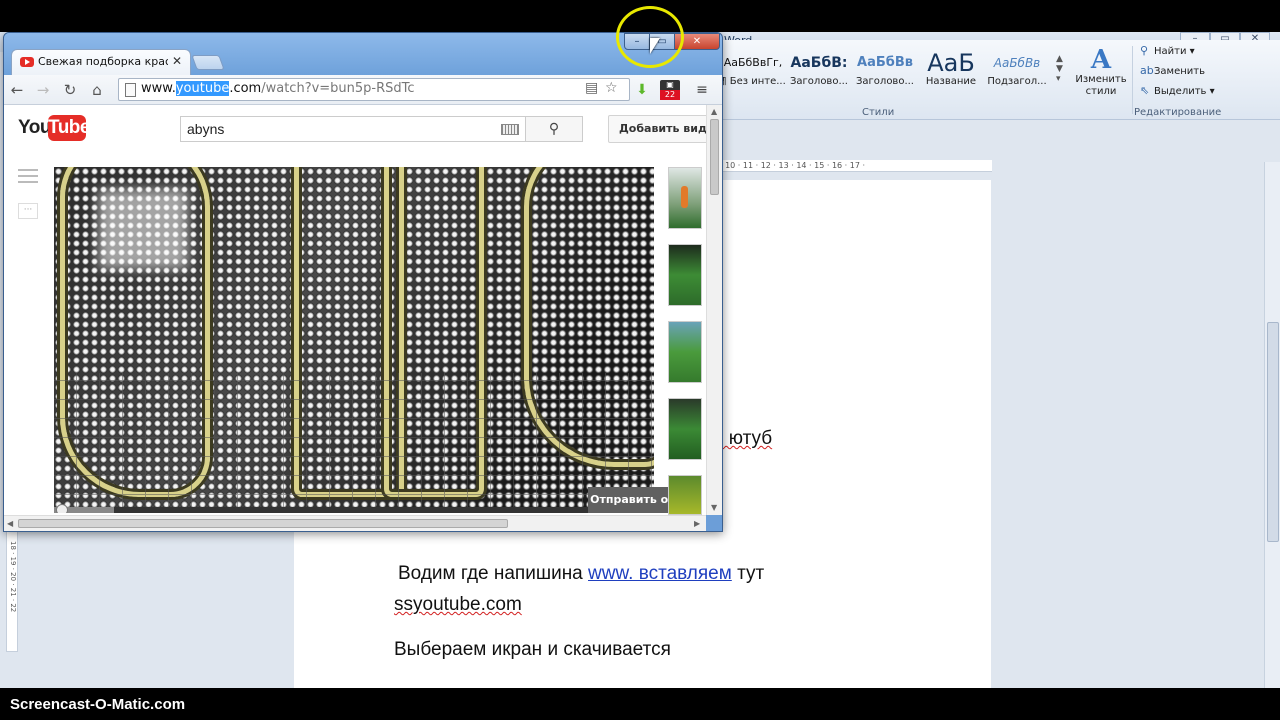 The width and height of the screenshot is (1280, 720). I want to click on more-dots-icon: ···, so click(28, 211).